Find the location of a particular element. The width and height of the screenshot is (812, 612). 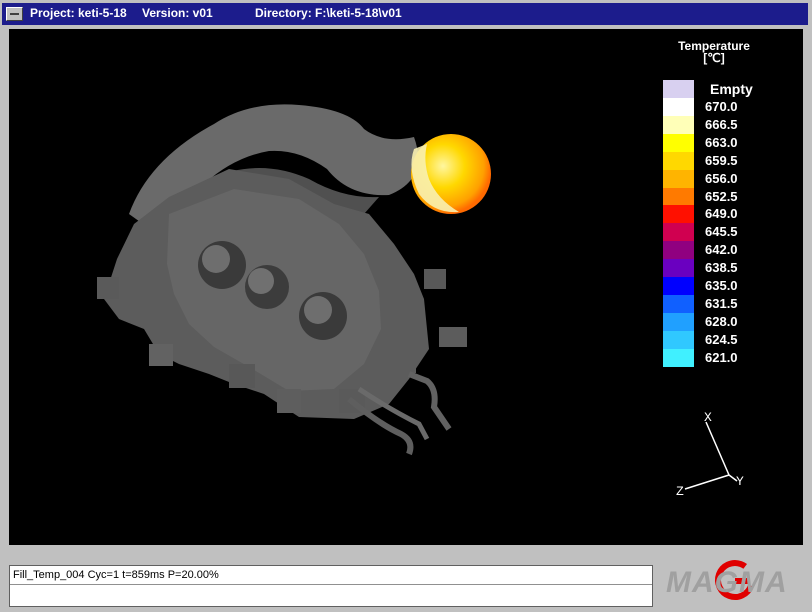

legend-row: 666.5 is located at coordinates (723, 124).